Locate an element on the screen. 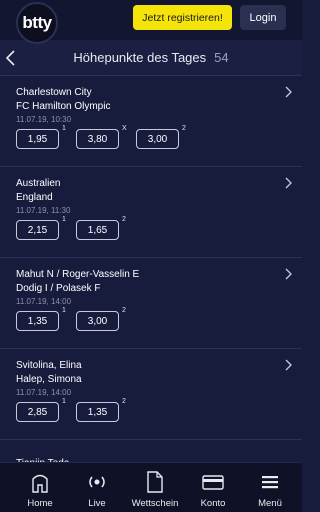 The width and height of the screenshot is (320, 512). login-button: Login is located at coordinates (263, 17).